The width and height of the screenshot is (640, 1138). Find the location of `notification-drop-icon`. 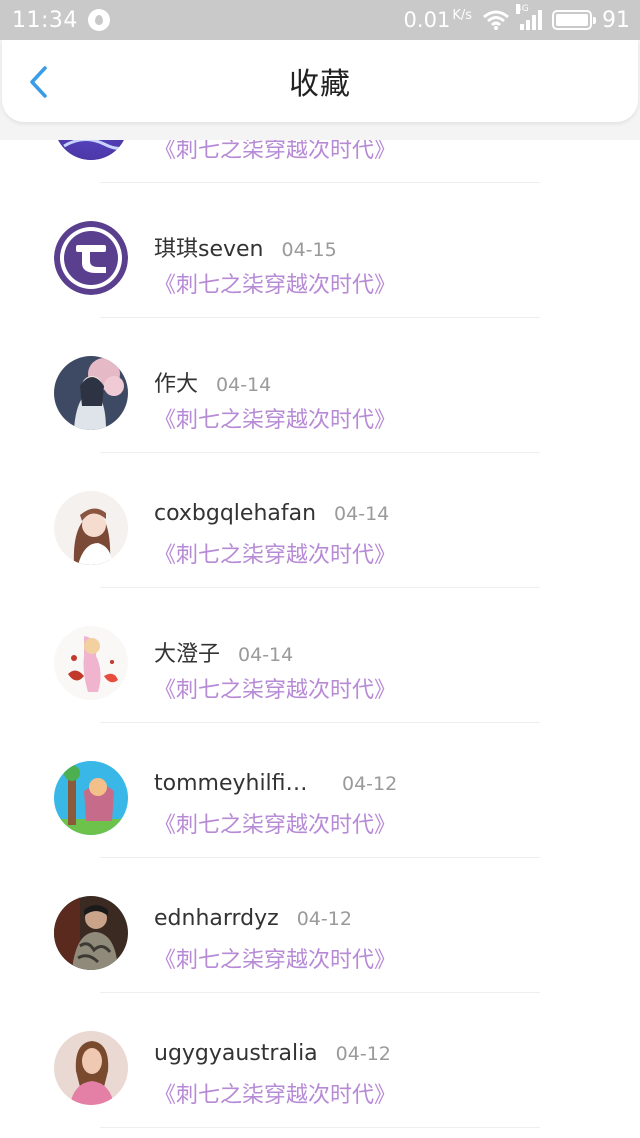

notification-drop-icon is located at coordinates (98, 20).